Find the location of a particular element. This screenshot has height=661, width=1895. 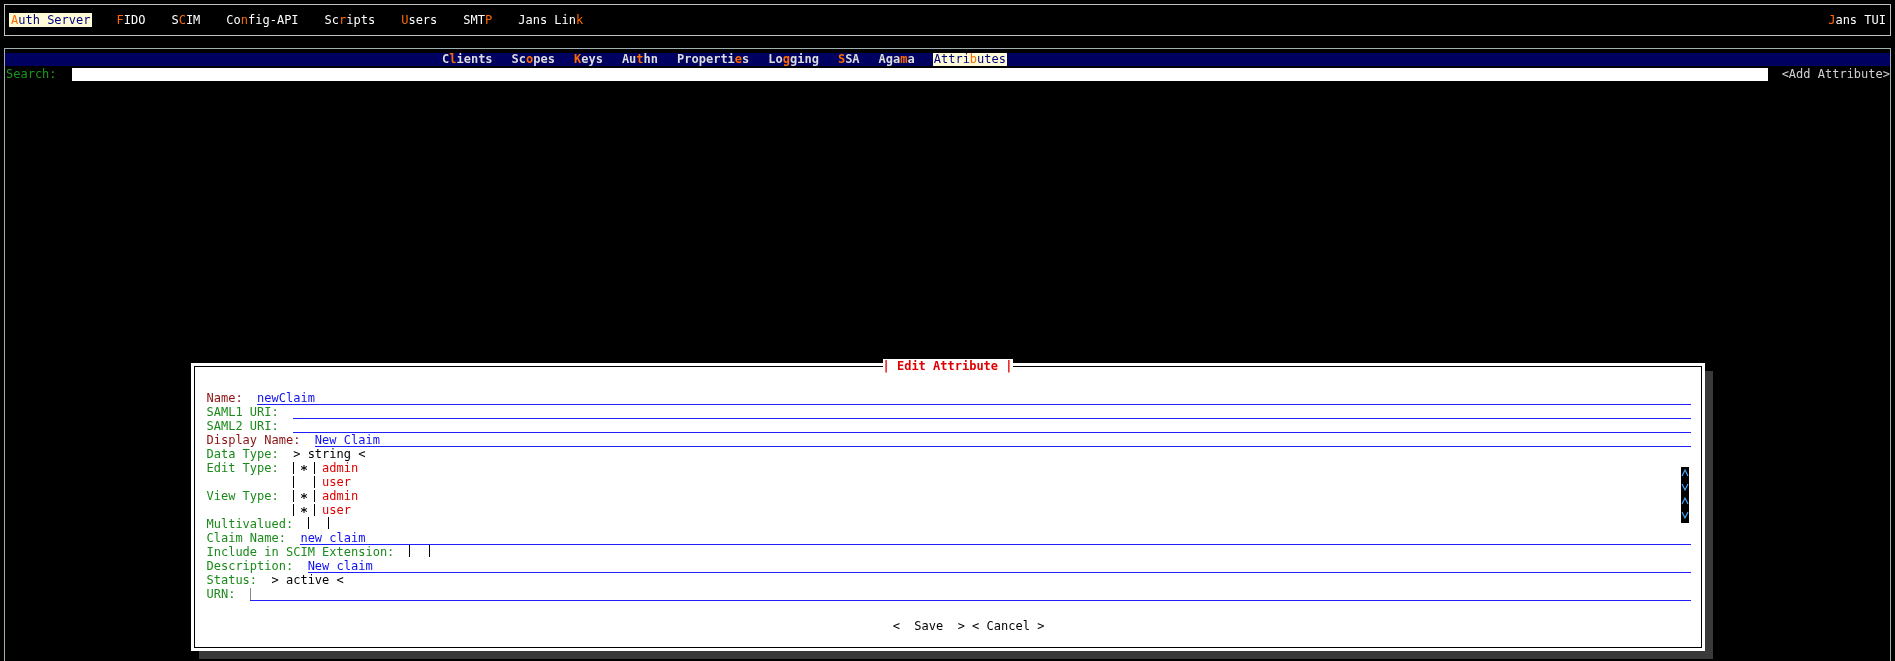

tab: Authn is located at coordinates (640, 59).